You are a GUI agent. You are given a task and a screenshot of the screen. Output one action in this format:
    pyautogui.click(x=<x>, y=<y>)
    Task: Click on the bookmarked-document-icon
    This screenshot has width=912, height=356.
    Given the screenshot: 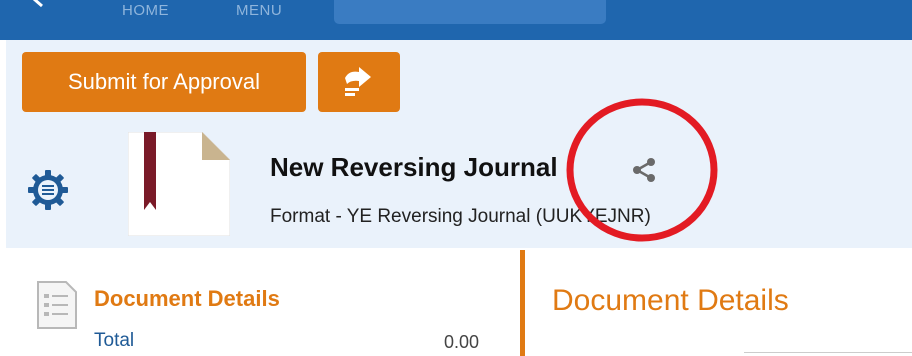 What is the action you would take?
    pyautogui.click(x=179, y=184)
    